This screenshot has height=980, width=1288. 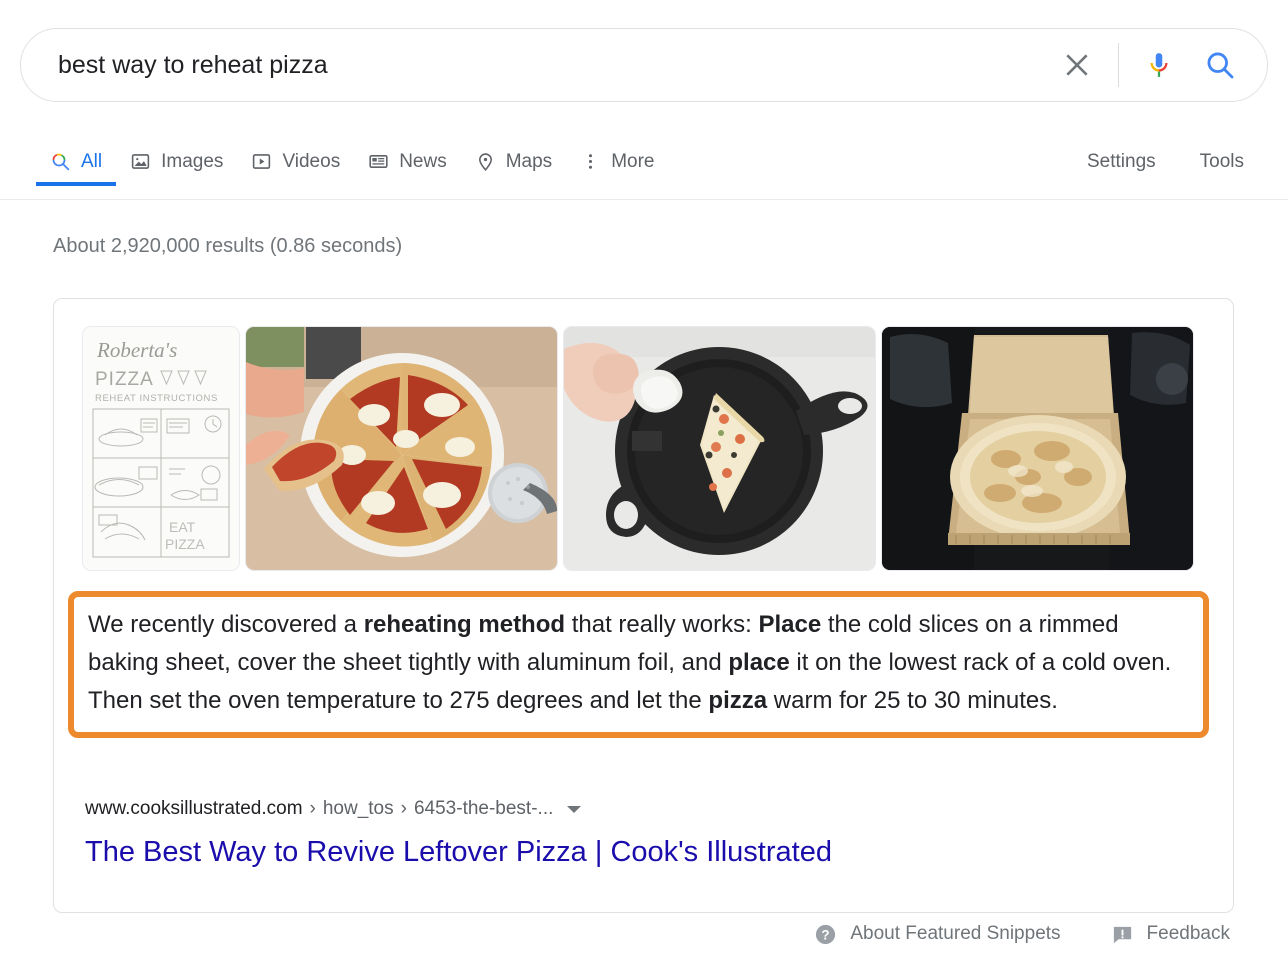 I want to click on search-tabs: All Images Videos News Maps More, so click(x=352, y=168).